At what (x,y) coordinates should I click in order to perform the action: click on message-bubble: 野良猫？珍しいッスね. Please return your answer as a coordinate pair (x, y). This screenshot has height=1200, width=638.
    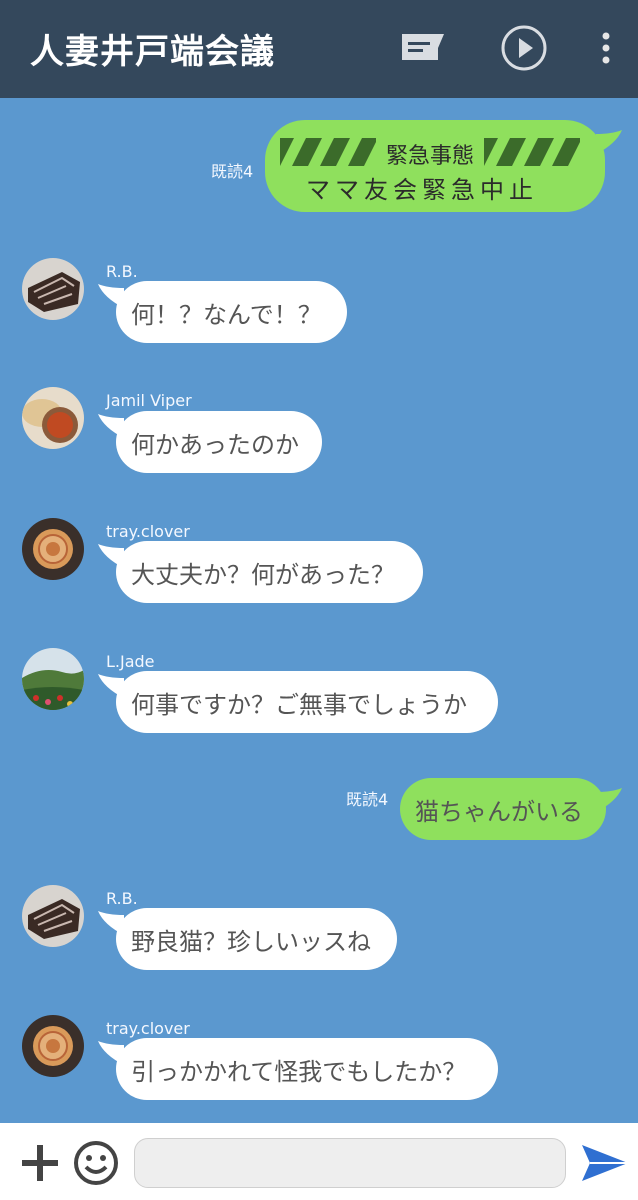
    Looking at the image, I should click on (256, 939).